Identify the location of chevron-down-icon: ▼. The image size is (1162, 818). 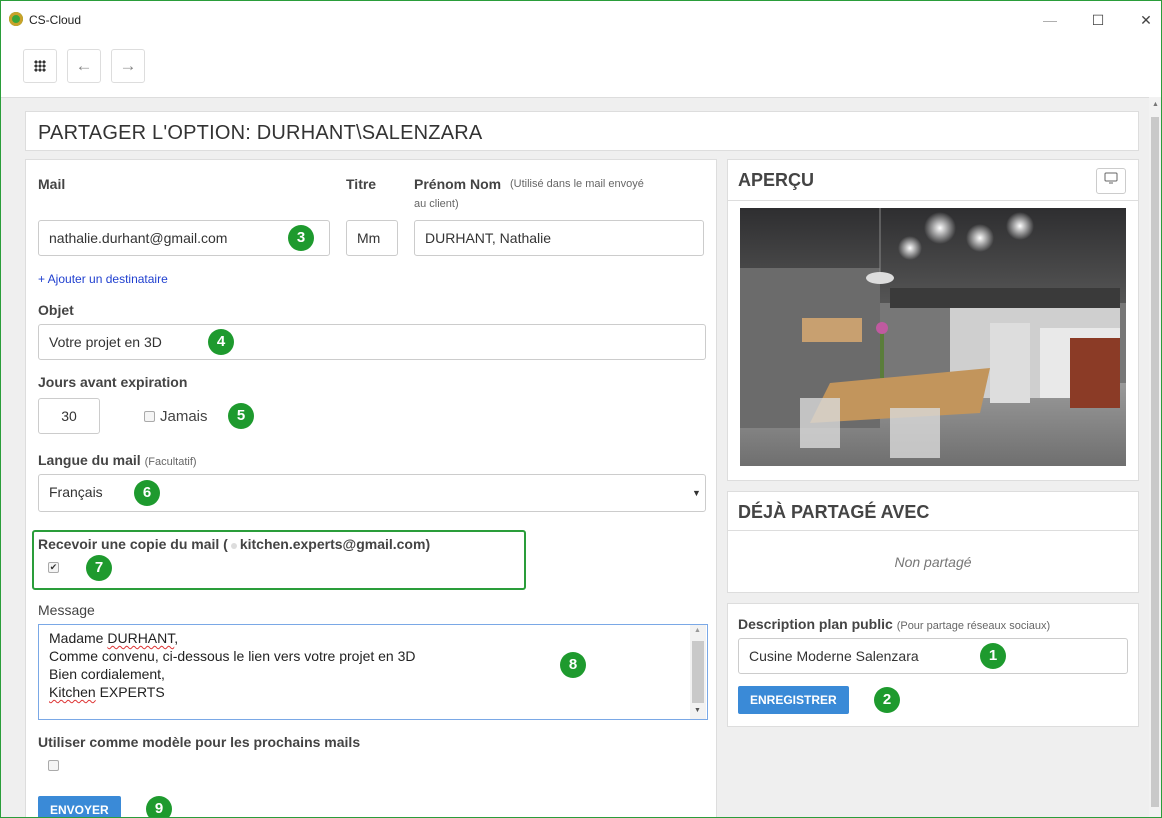
(696, 493).